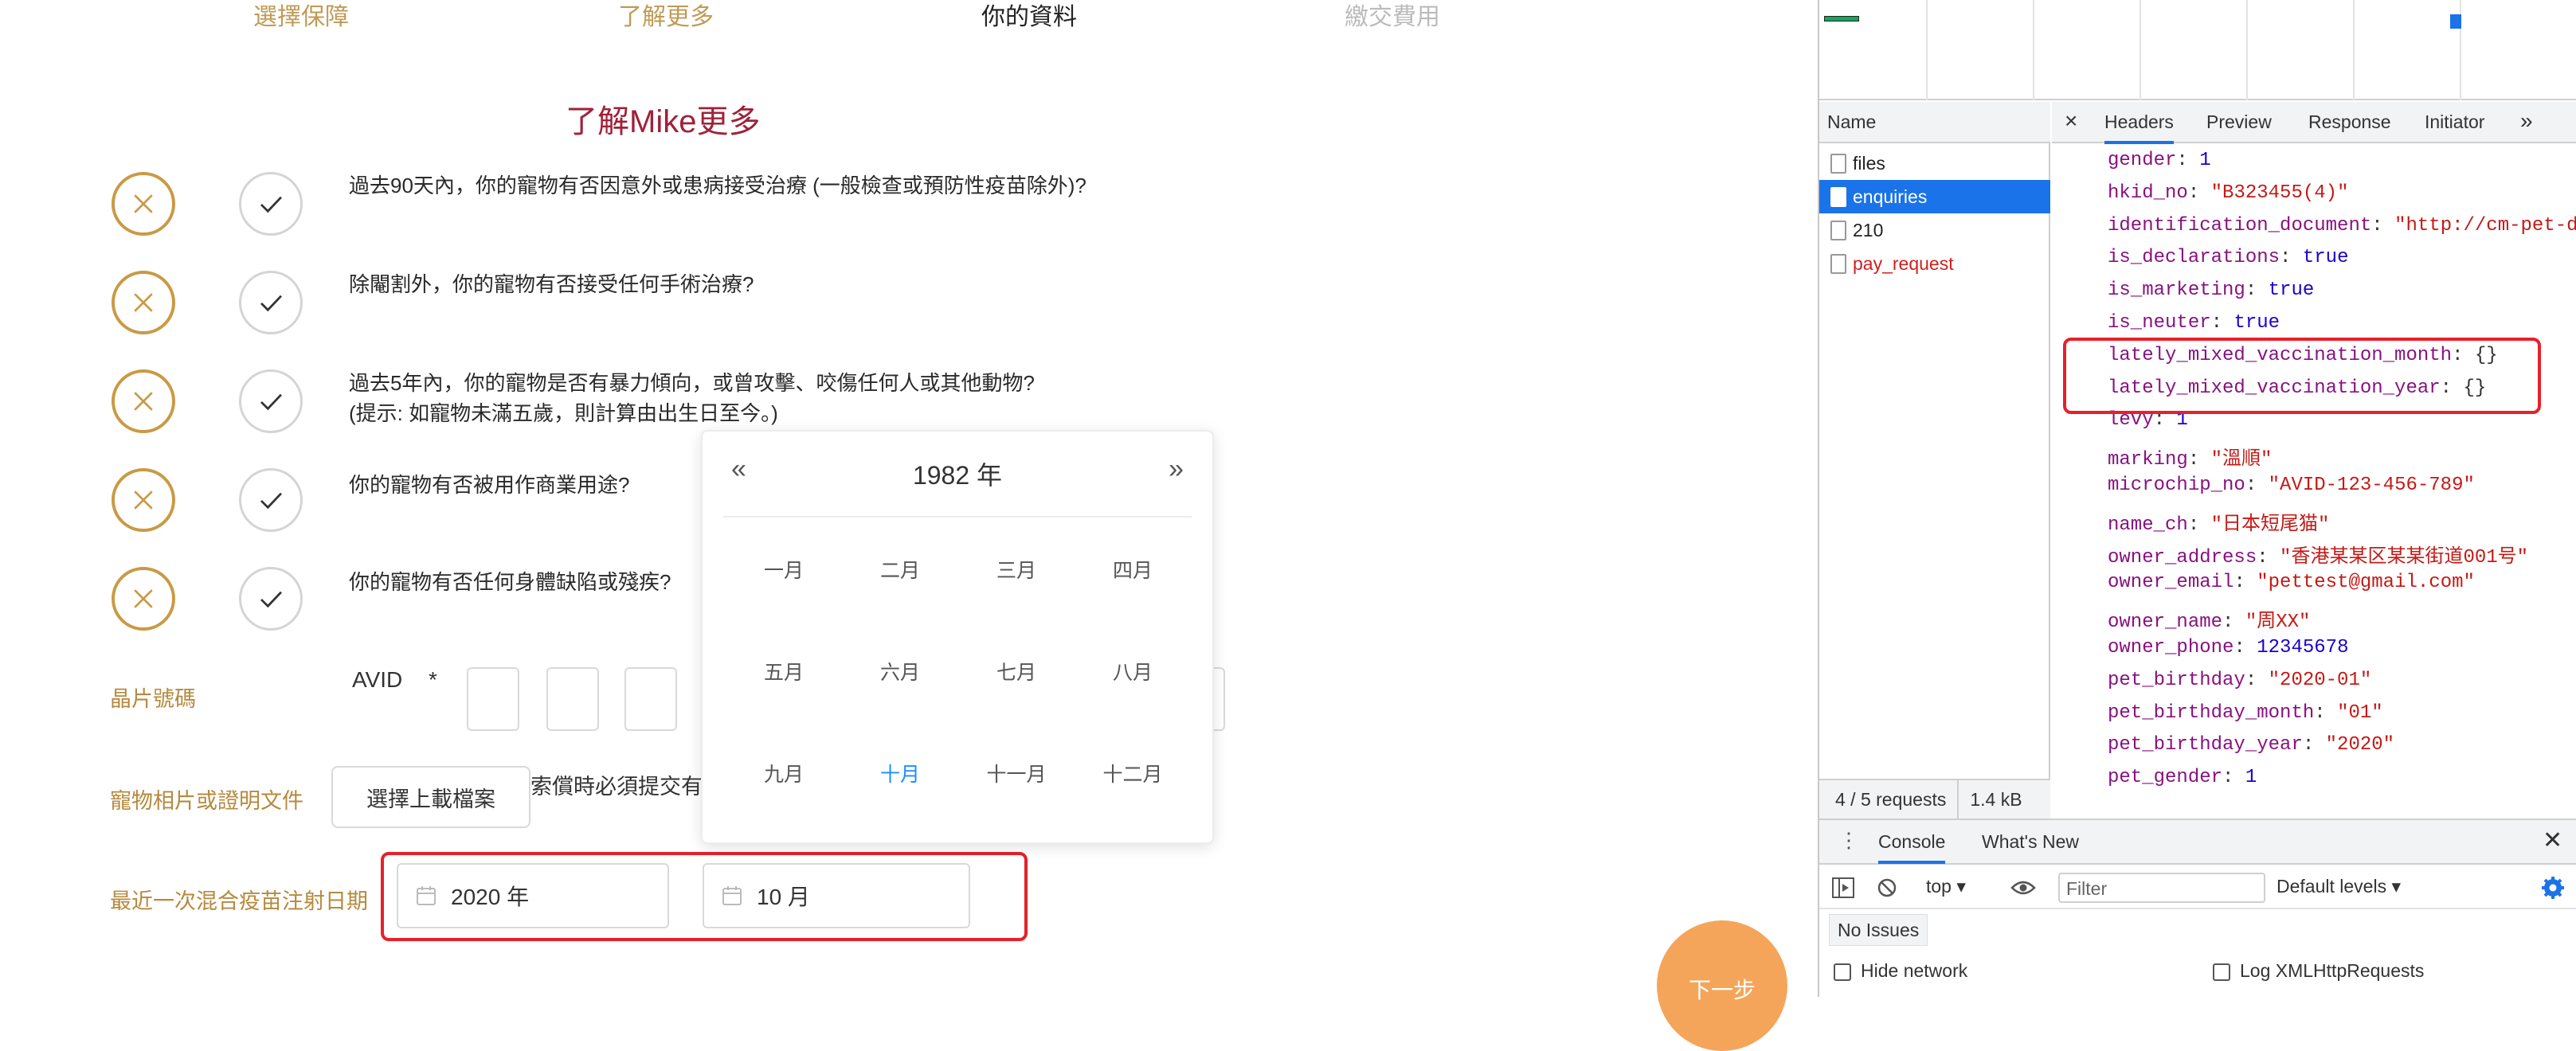  What do you see at coordinates (2339, 886) in the screenshot?
I see `log-levels-dropdown: Default levels ▾` at bounding box center [2339, 886].